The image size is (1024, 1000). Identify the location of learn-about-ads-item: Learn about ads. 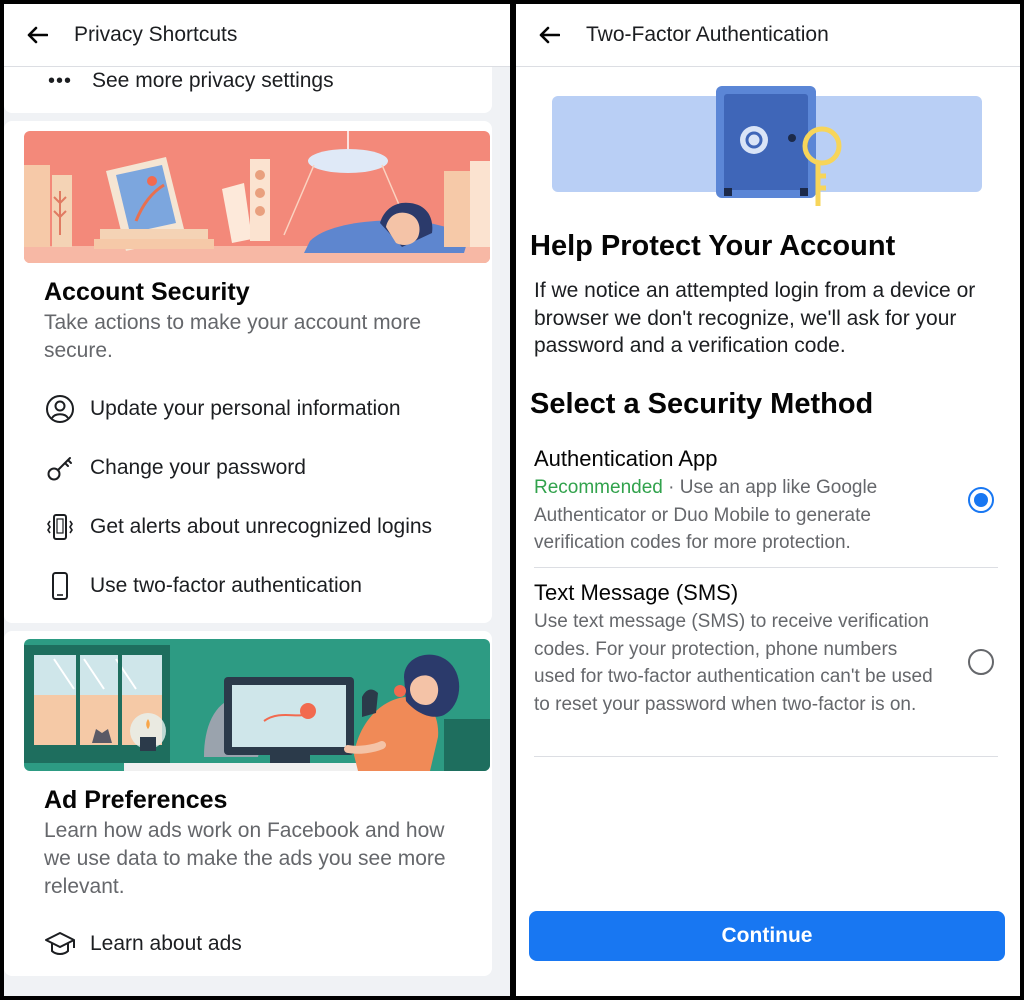
(143, 944).